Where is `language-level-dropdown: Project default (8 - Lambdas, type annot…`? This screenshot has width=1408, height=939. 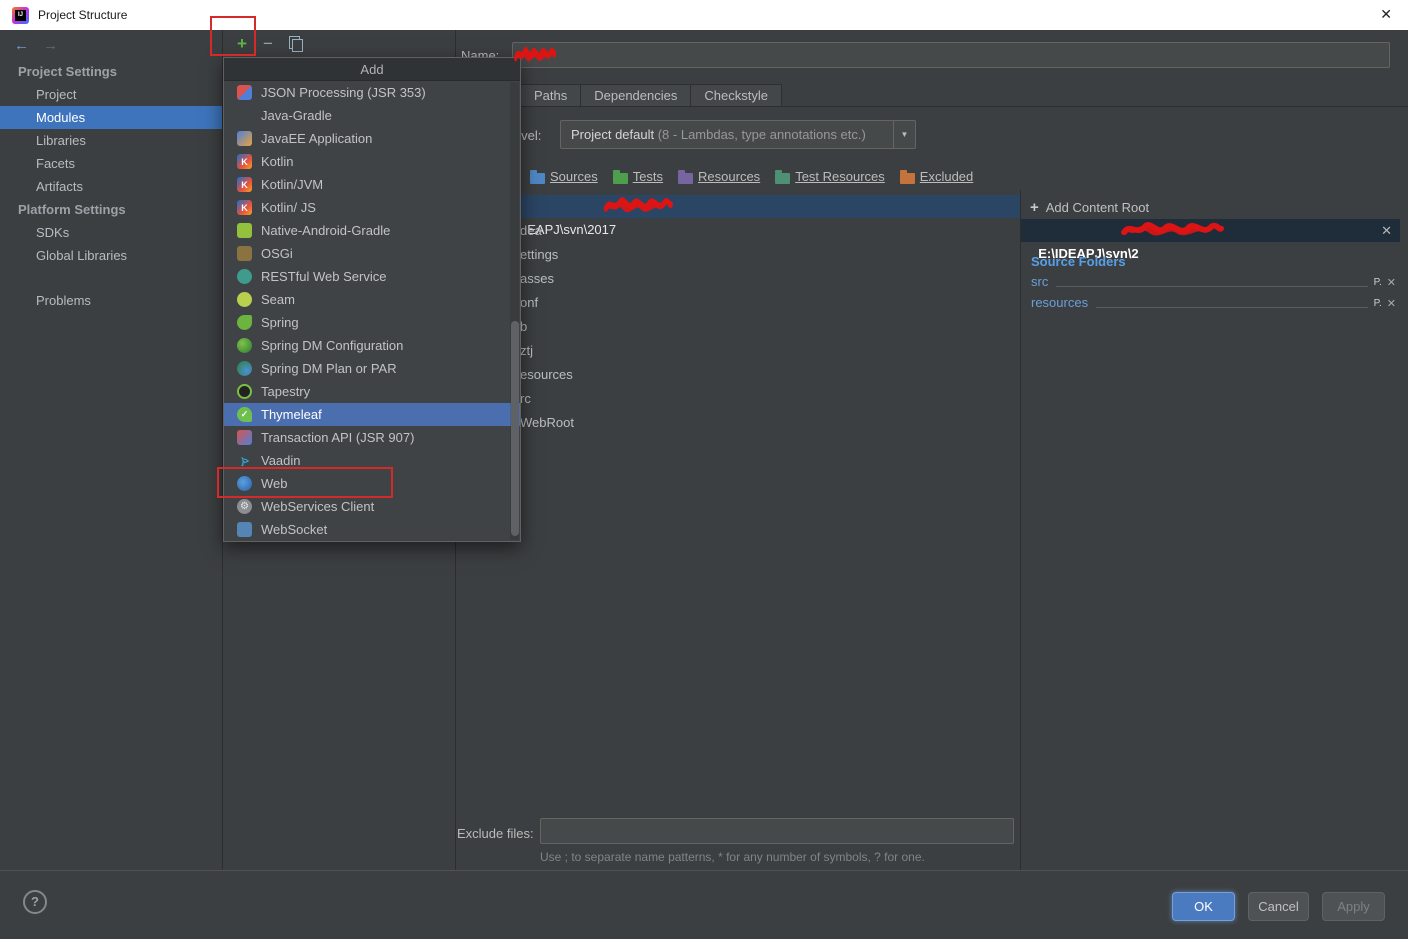
language-level-dropdown: Project default (8 - Lambdas, type annot… is located at coordinates (738, 134).